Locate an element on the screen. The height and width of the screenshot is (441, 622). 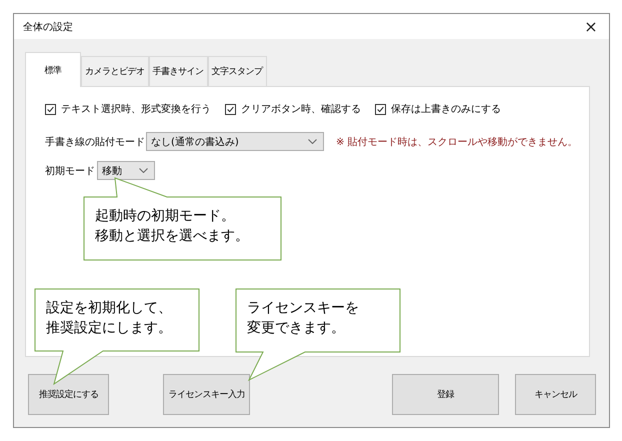
dialog-button: 推奨設定にする is located at coordinates (68, 394).